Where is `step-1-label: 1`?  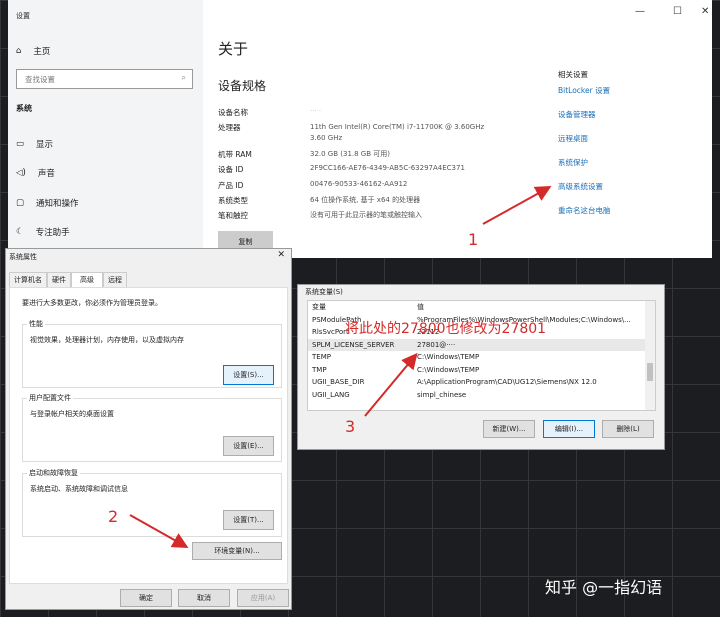
step-1-label: 1 is located at coordinates (473, 239).